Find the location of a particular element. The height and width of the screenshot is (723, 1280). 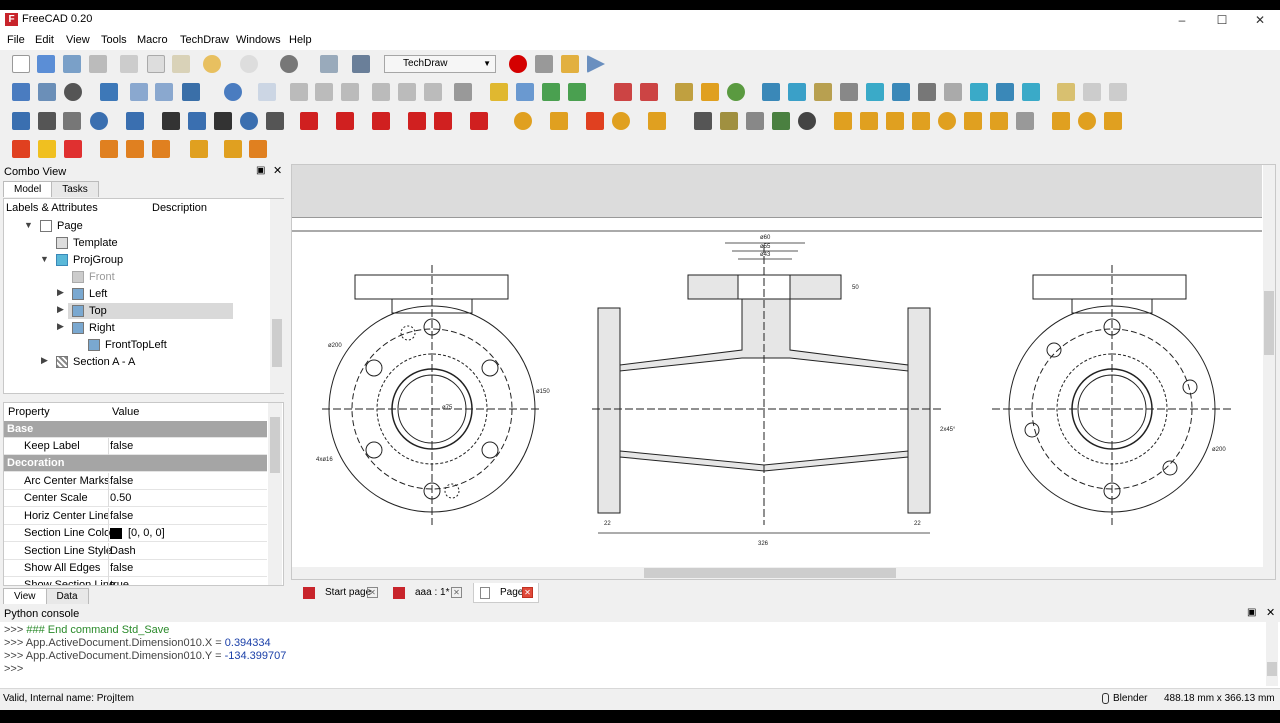

prop-row-show-section-line: Show Section Line true is located at coordinates (135, 581).